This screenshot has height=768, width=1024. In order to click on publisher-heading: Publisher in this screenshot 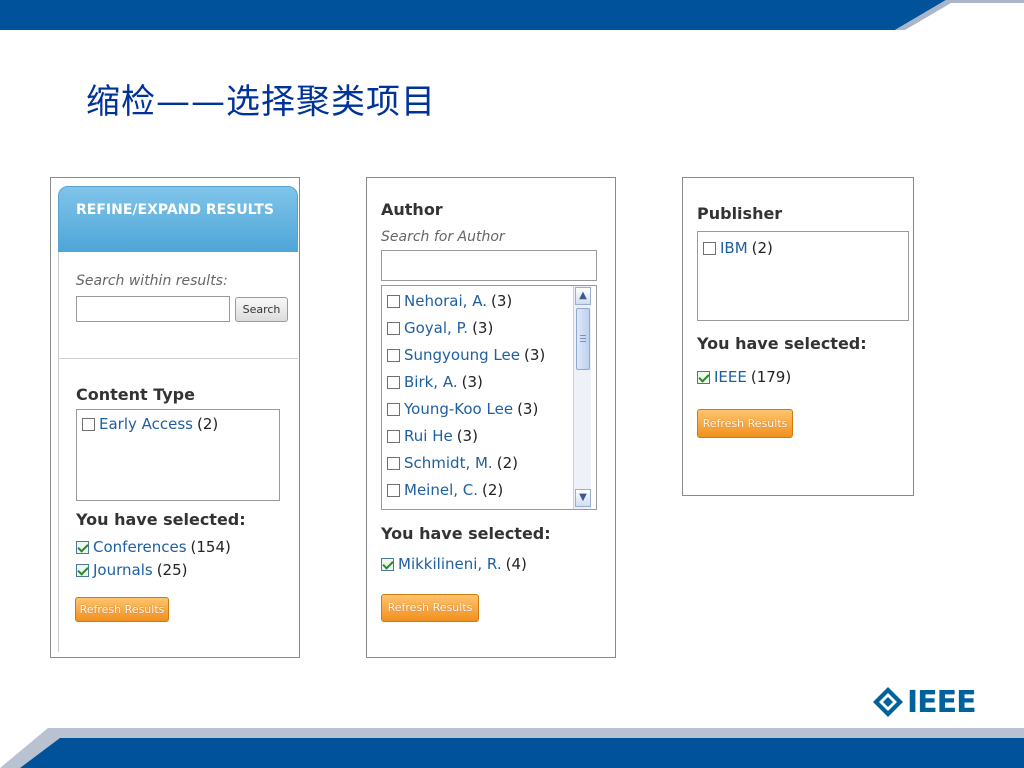, I will do `click(740, 213)`.